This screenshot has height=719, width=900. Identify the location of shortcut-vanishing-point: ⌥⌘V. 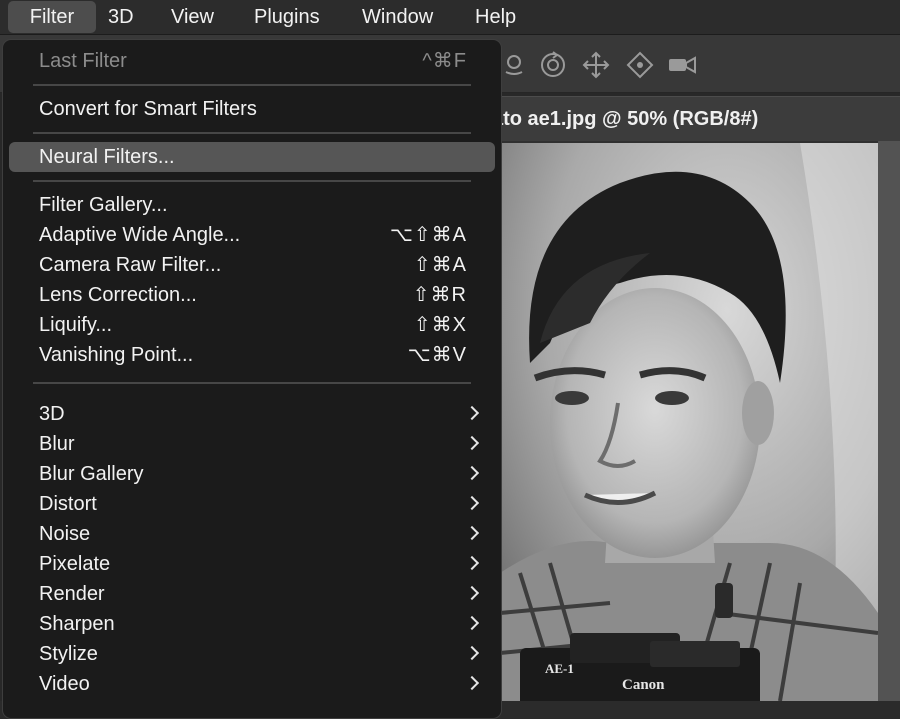
(437, 355).